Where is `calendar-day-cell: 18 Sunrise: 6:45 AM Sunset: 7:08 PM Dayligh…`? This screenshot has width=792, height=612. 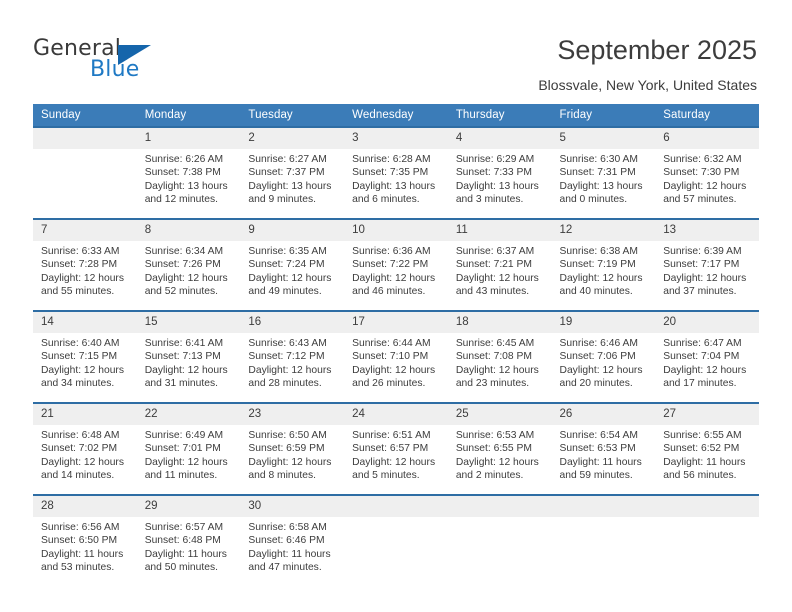
calendar-day-cell: 18 Sunrise: 6:45 AM Sunset: 7:08 PM Dayligh… is located at coordinates (499, 357).